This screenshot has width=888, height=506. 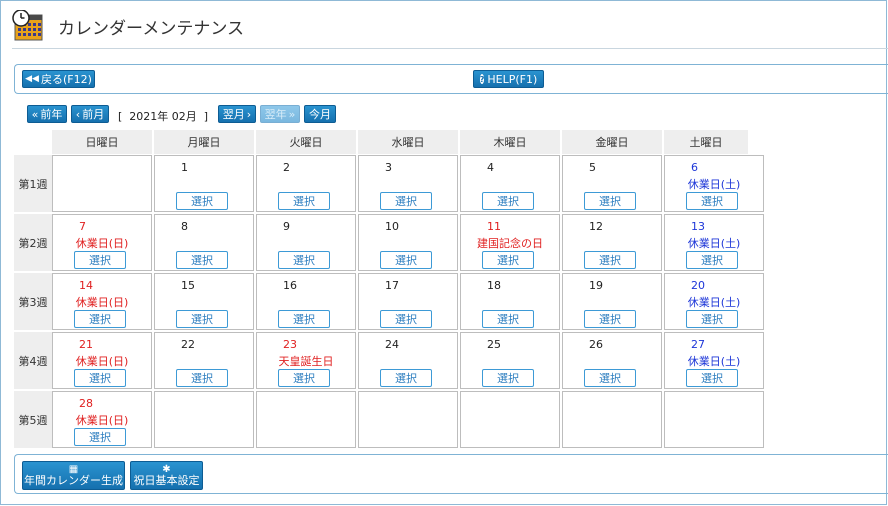 I want to click on day-number: 24, so click(x=392, y=344).